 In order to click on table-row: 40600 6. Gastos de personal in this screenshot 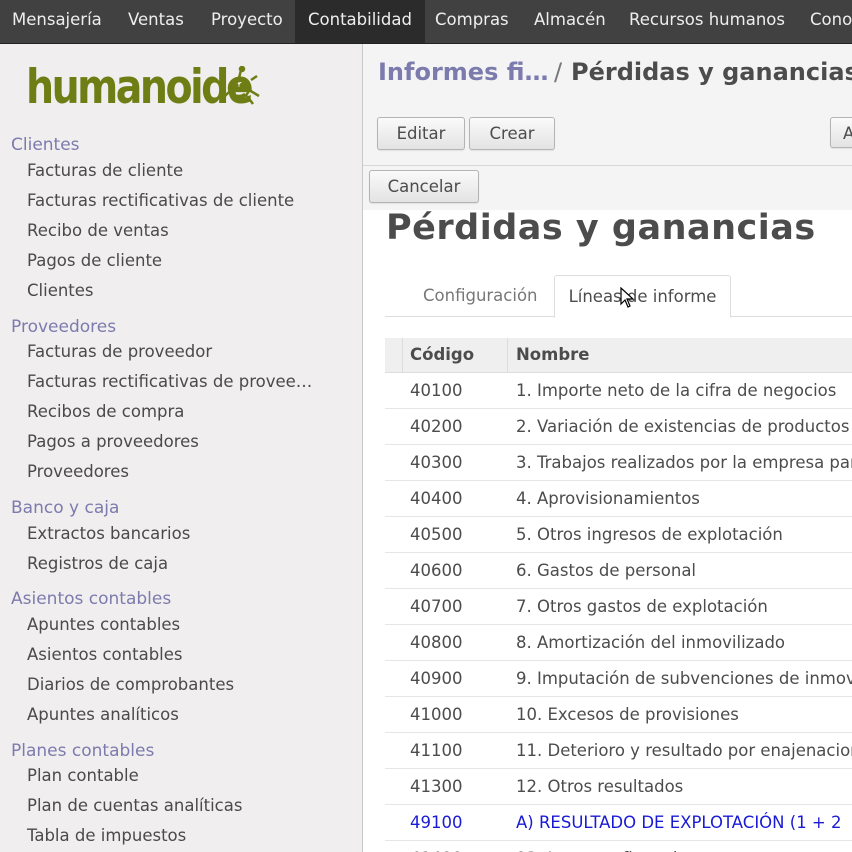, I will do `click(618, 571)`.